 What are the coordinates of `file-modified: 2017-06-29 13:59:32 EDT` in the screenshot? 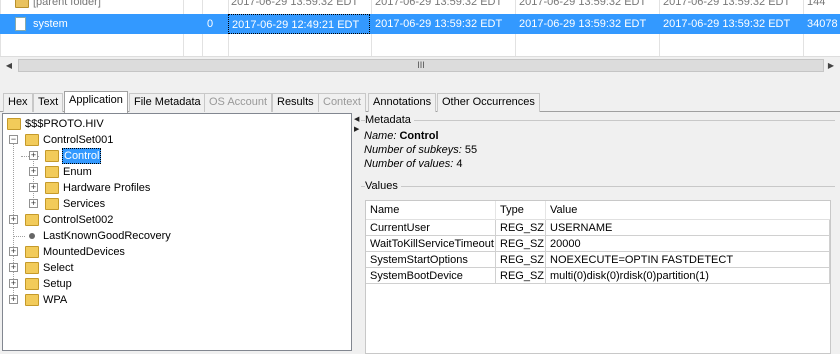 It's located at (295, 4).